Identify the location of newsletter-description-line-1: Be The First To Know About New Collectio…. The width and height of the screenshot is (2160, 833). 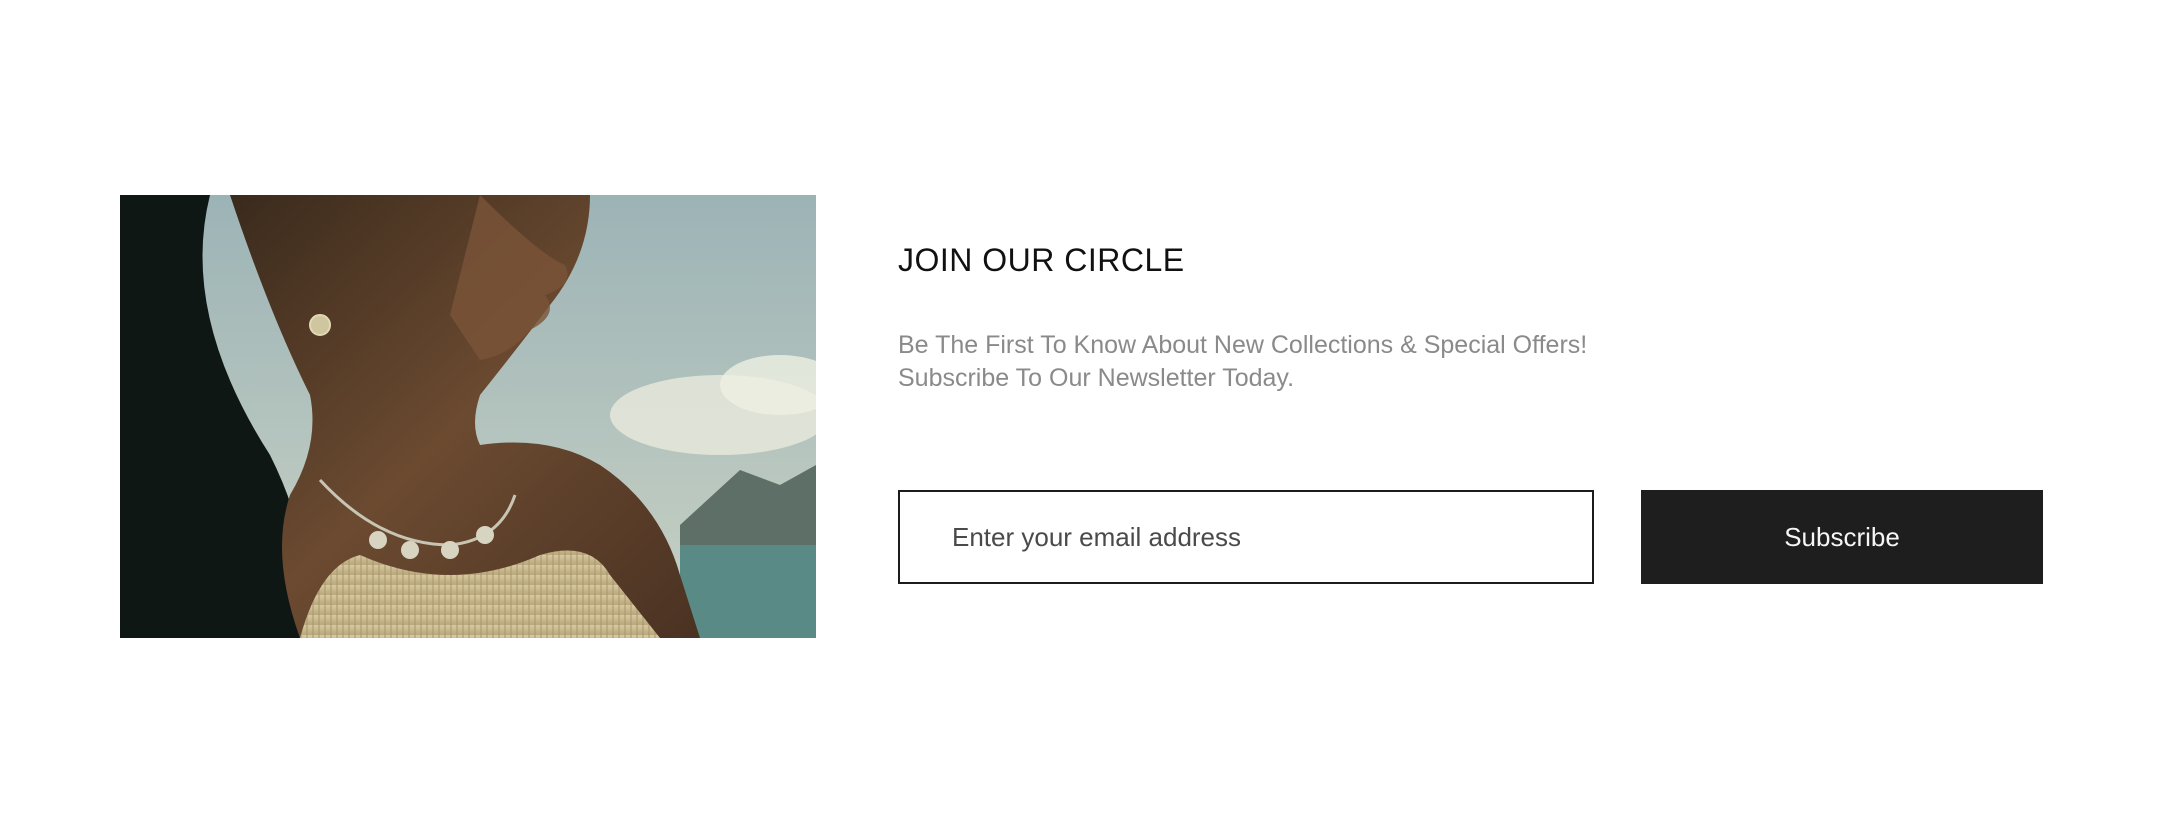
(1243, 345).